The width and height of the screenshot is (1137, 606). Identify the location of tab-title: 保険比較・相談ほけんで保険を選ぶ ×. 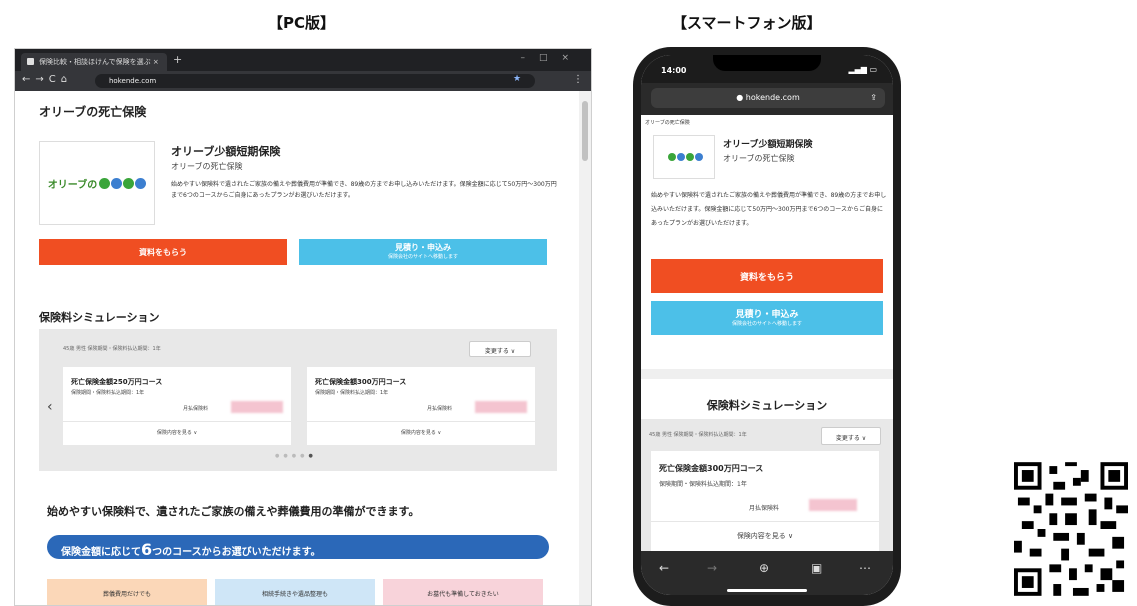
(99, 62).